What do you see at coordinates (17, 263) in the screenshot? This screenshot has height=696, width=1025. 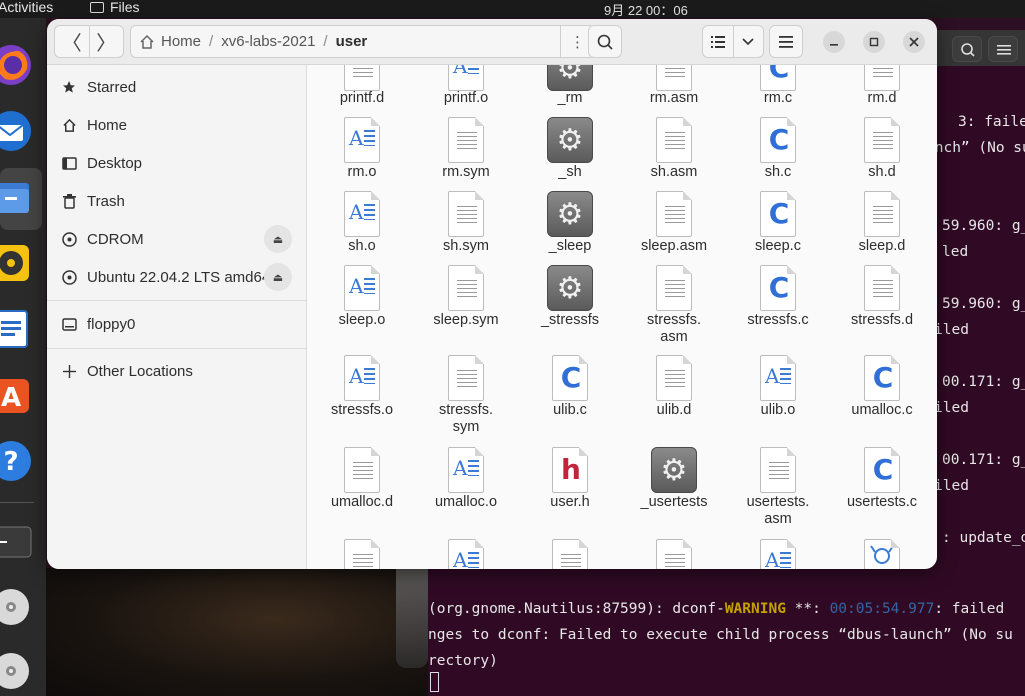 I see `rhythmbox-icon` at bounding box center [17, 263].